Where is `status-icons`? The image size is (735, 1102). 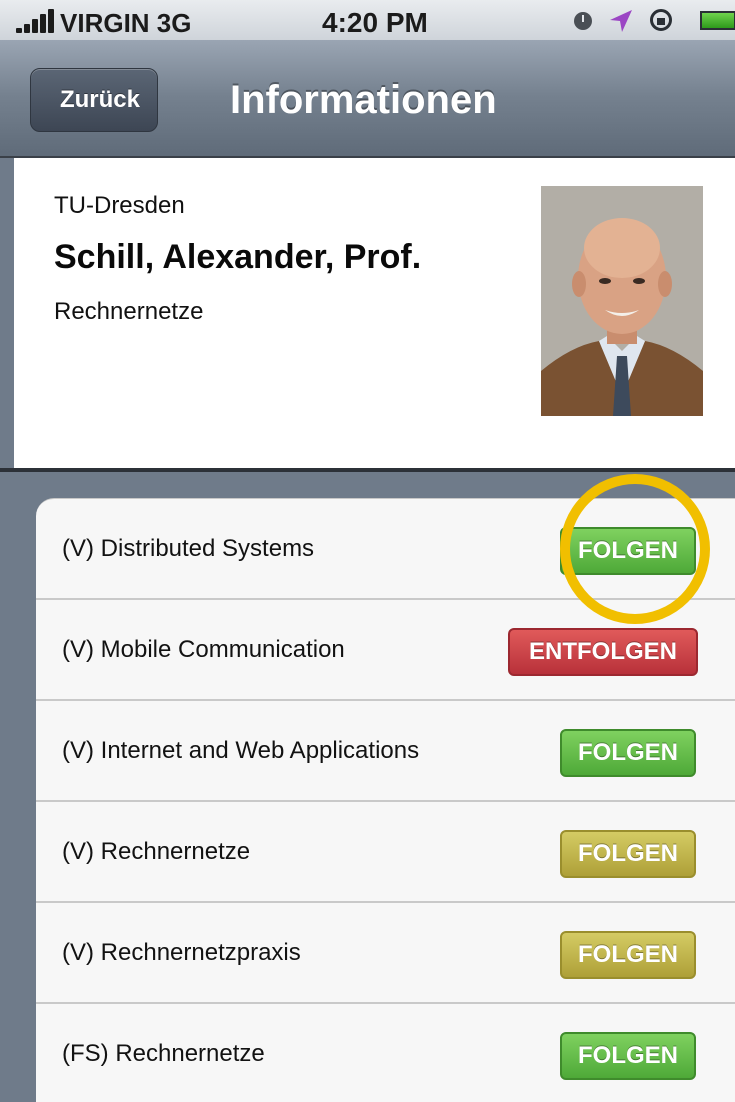
status-icons is located at coordinates (652, 21).